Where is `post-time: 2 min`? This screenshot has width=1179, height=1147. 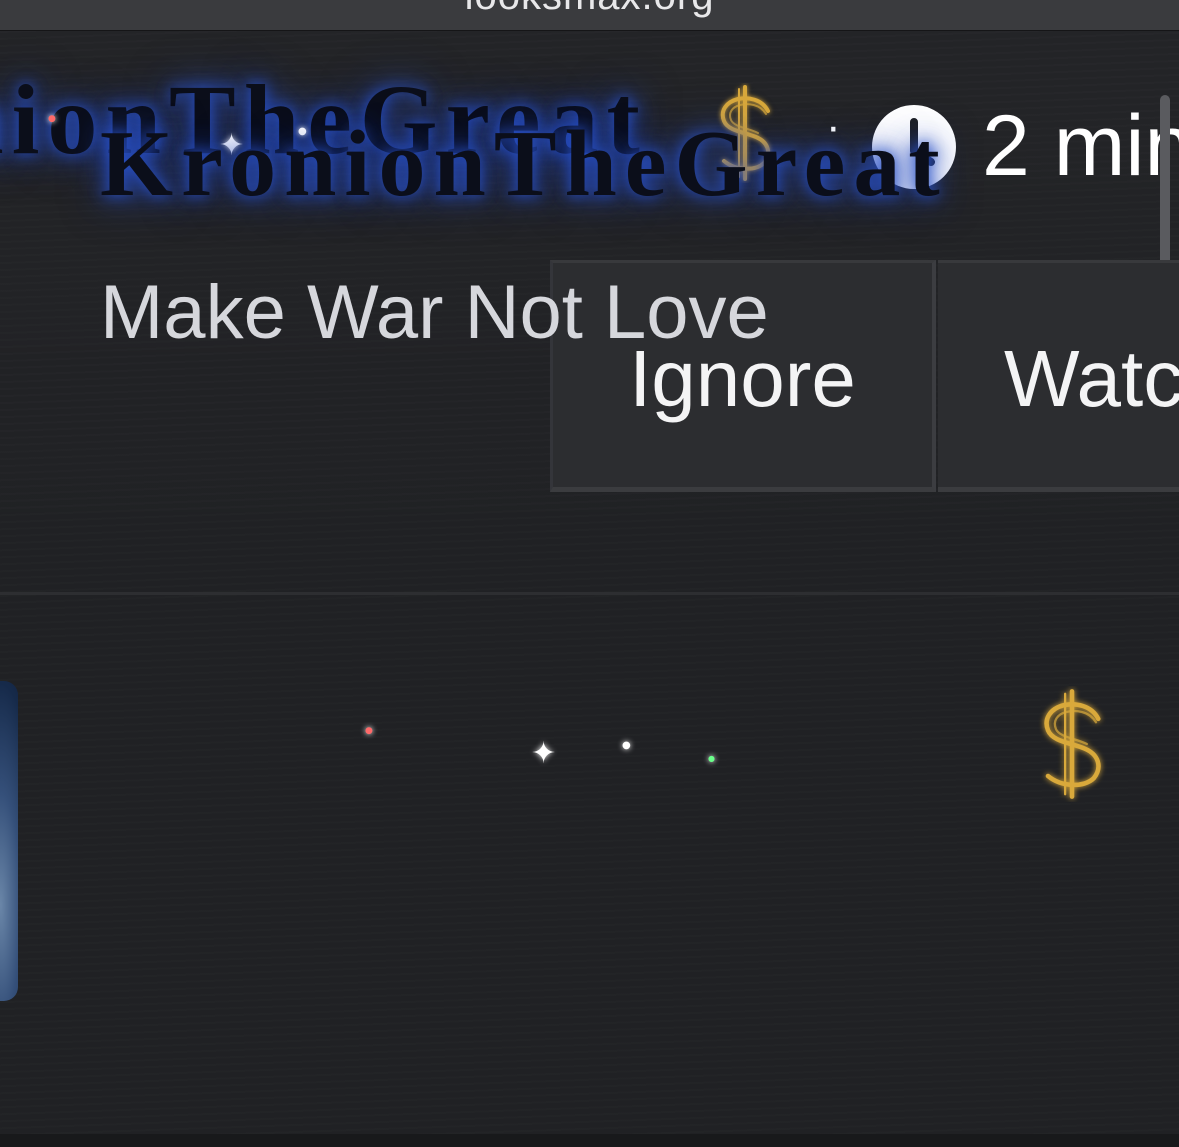
post-time: 2 min is located at coordinates (1080, 146).